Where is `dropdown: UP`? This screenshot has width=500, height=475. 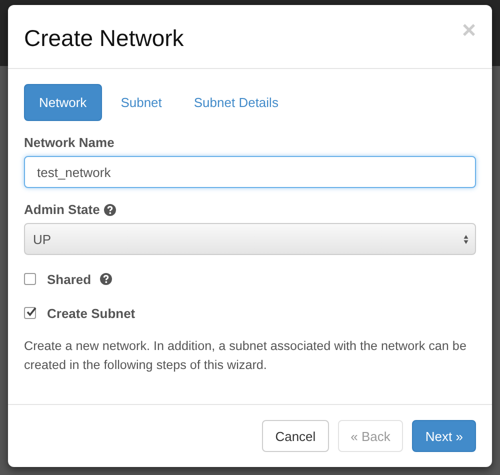
dropdown: UP is located at coordinates (250, 239).